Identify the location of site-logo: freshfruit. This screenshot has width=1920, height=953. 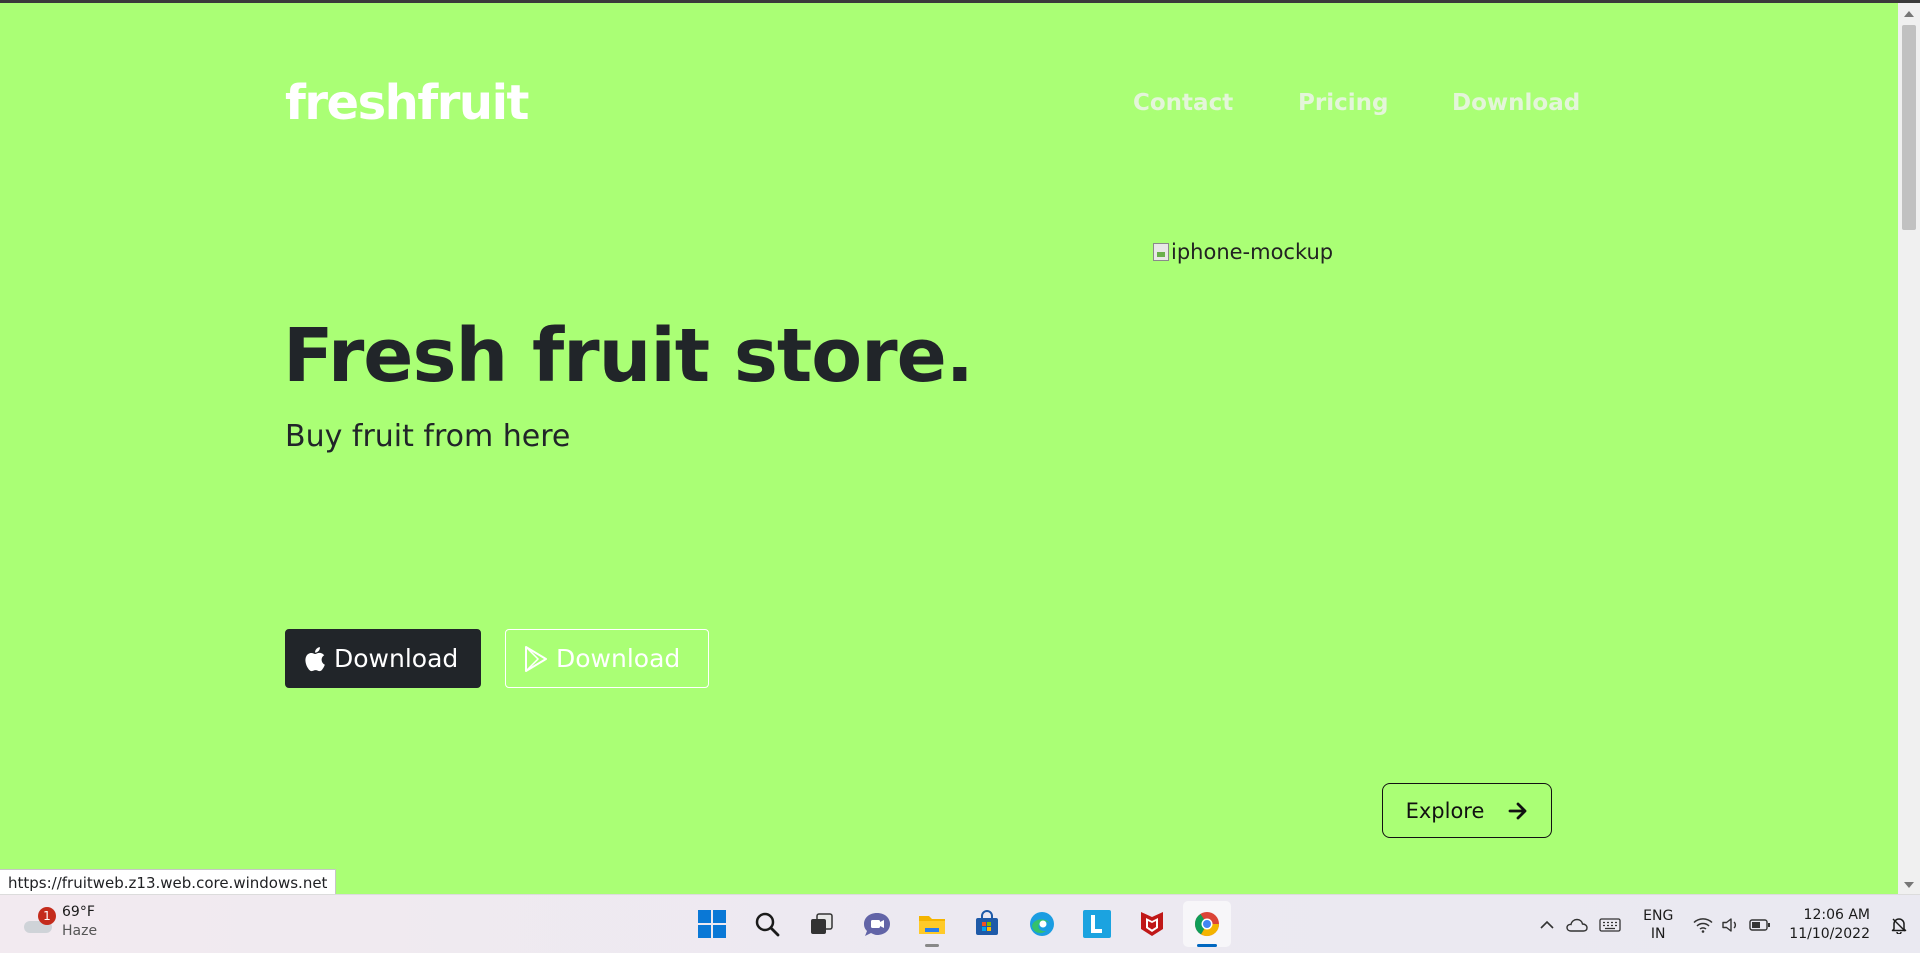
(407, 103).